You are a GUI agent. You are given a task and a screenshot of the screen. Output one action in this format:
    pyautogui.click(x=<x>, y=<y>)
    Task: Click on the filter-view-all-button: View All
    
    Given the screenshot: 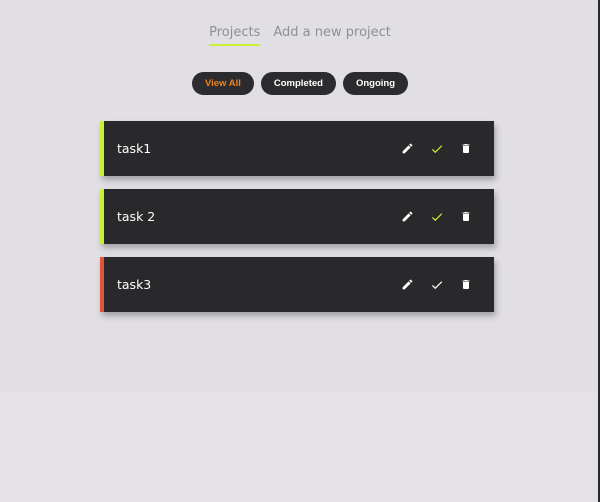 What is the action you would take?
    pyautogui.click(x=222, y=83)
    